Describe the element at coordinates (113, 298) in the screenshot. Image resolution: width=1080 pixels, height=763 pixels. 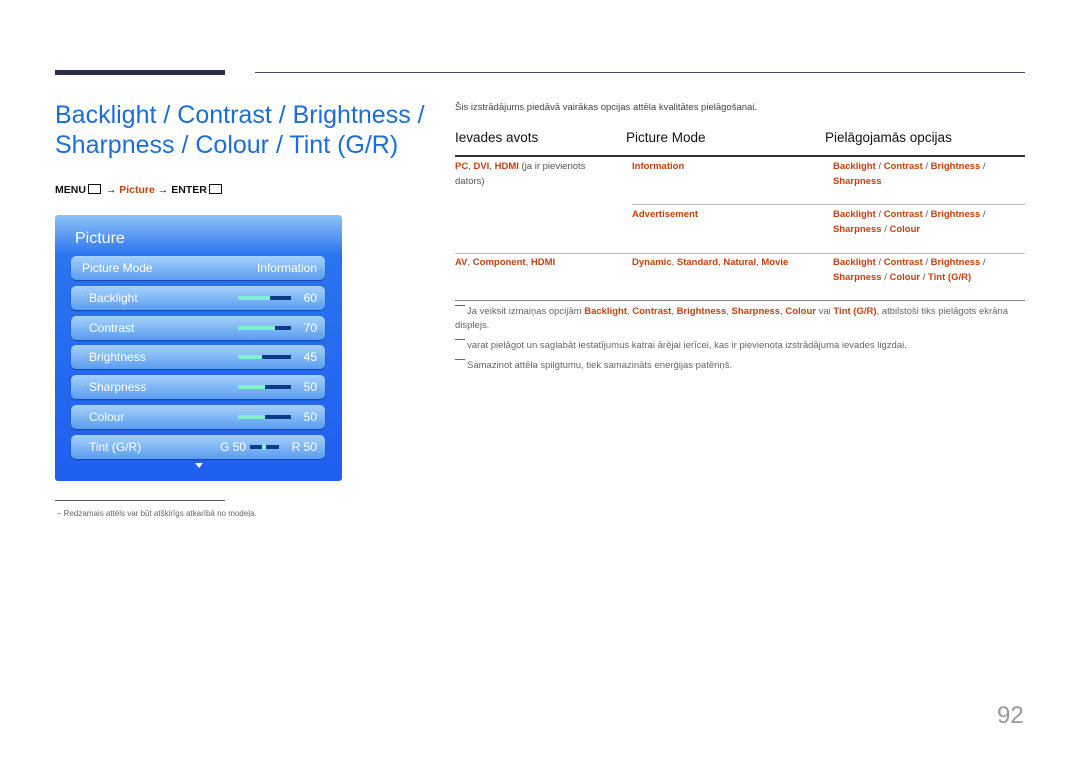
I see `row-label: Backlight` at that location.